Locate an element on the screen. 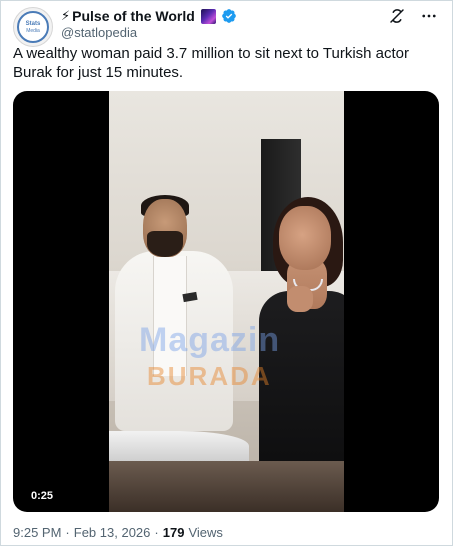 Image resolution: width=453 pixels, height=546 pixels. woman-head is located at coordinates (305, 238).